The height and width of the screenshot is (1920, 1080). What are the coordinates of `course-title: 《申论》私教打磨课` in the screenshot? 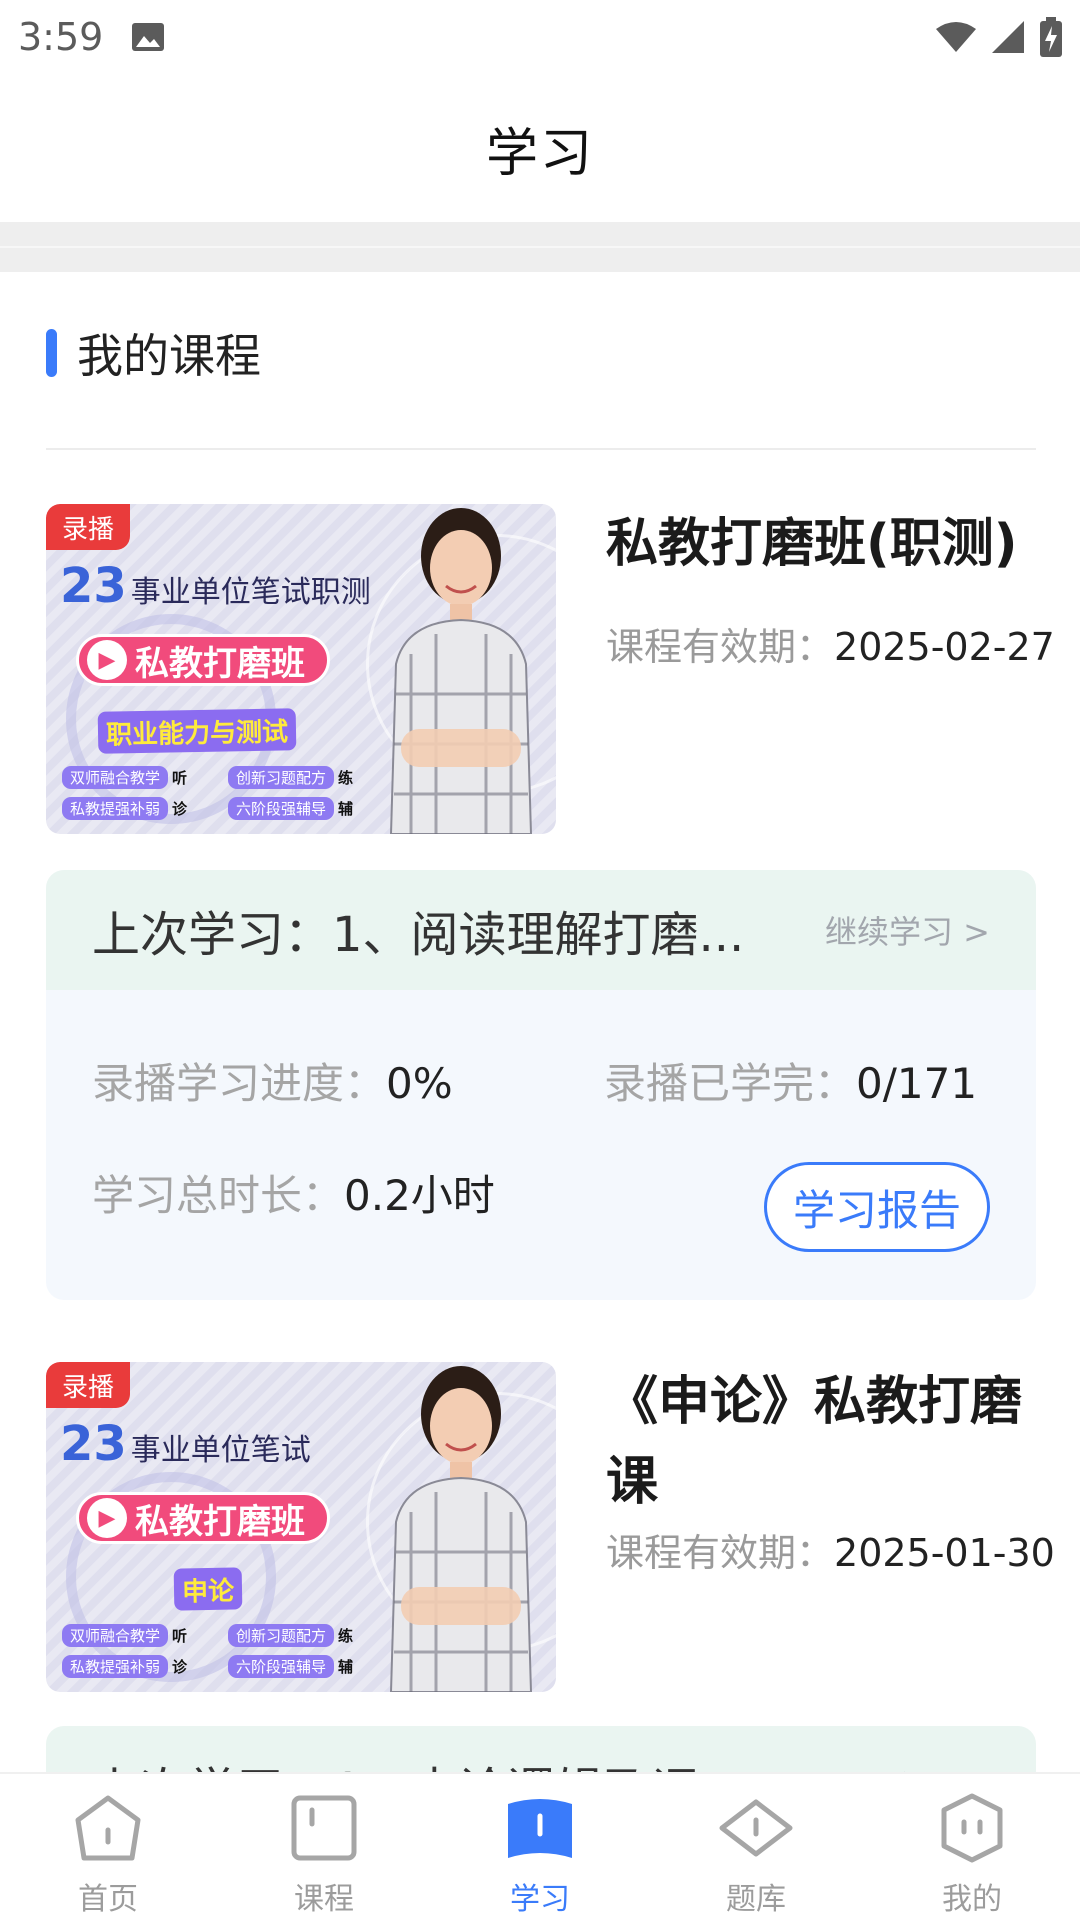 It's located at (821, 1442).